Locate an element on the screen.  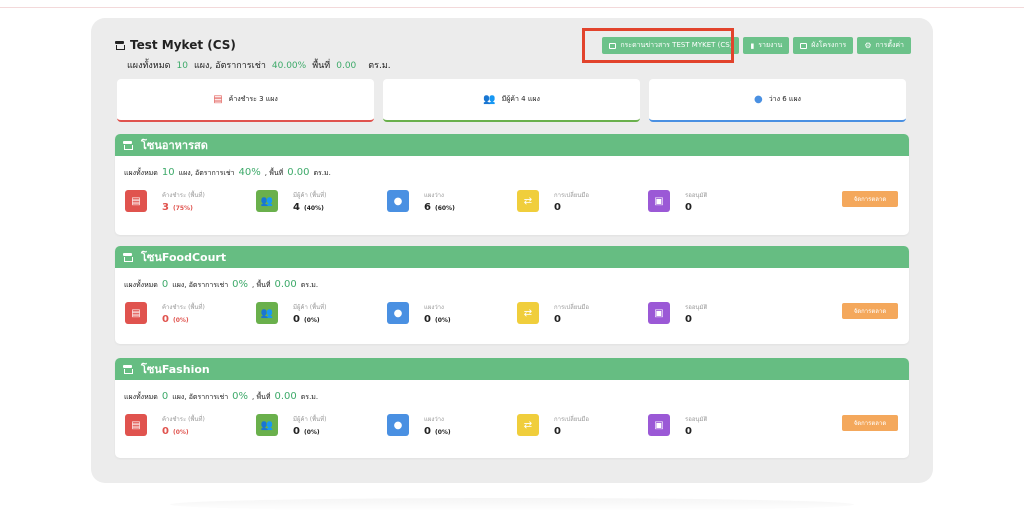
stat-vacant: ● แผงว่าง 0 (0%) is located at coordinates (419, 313).